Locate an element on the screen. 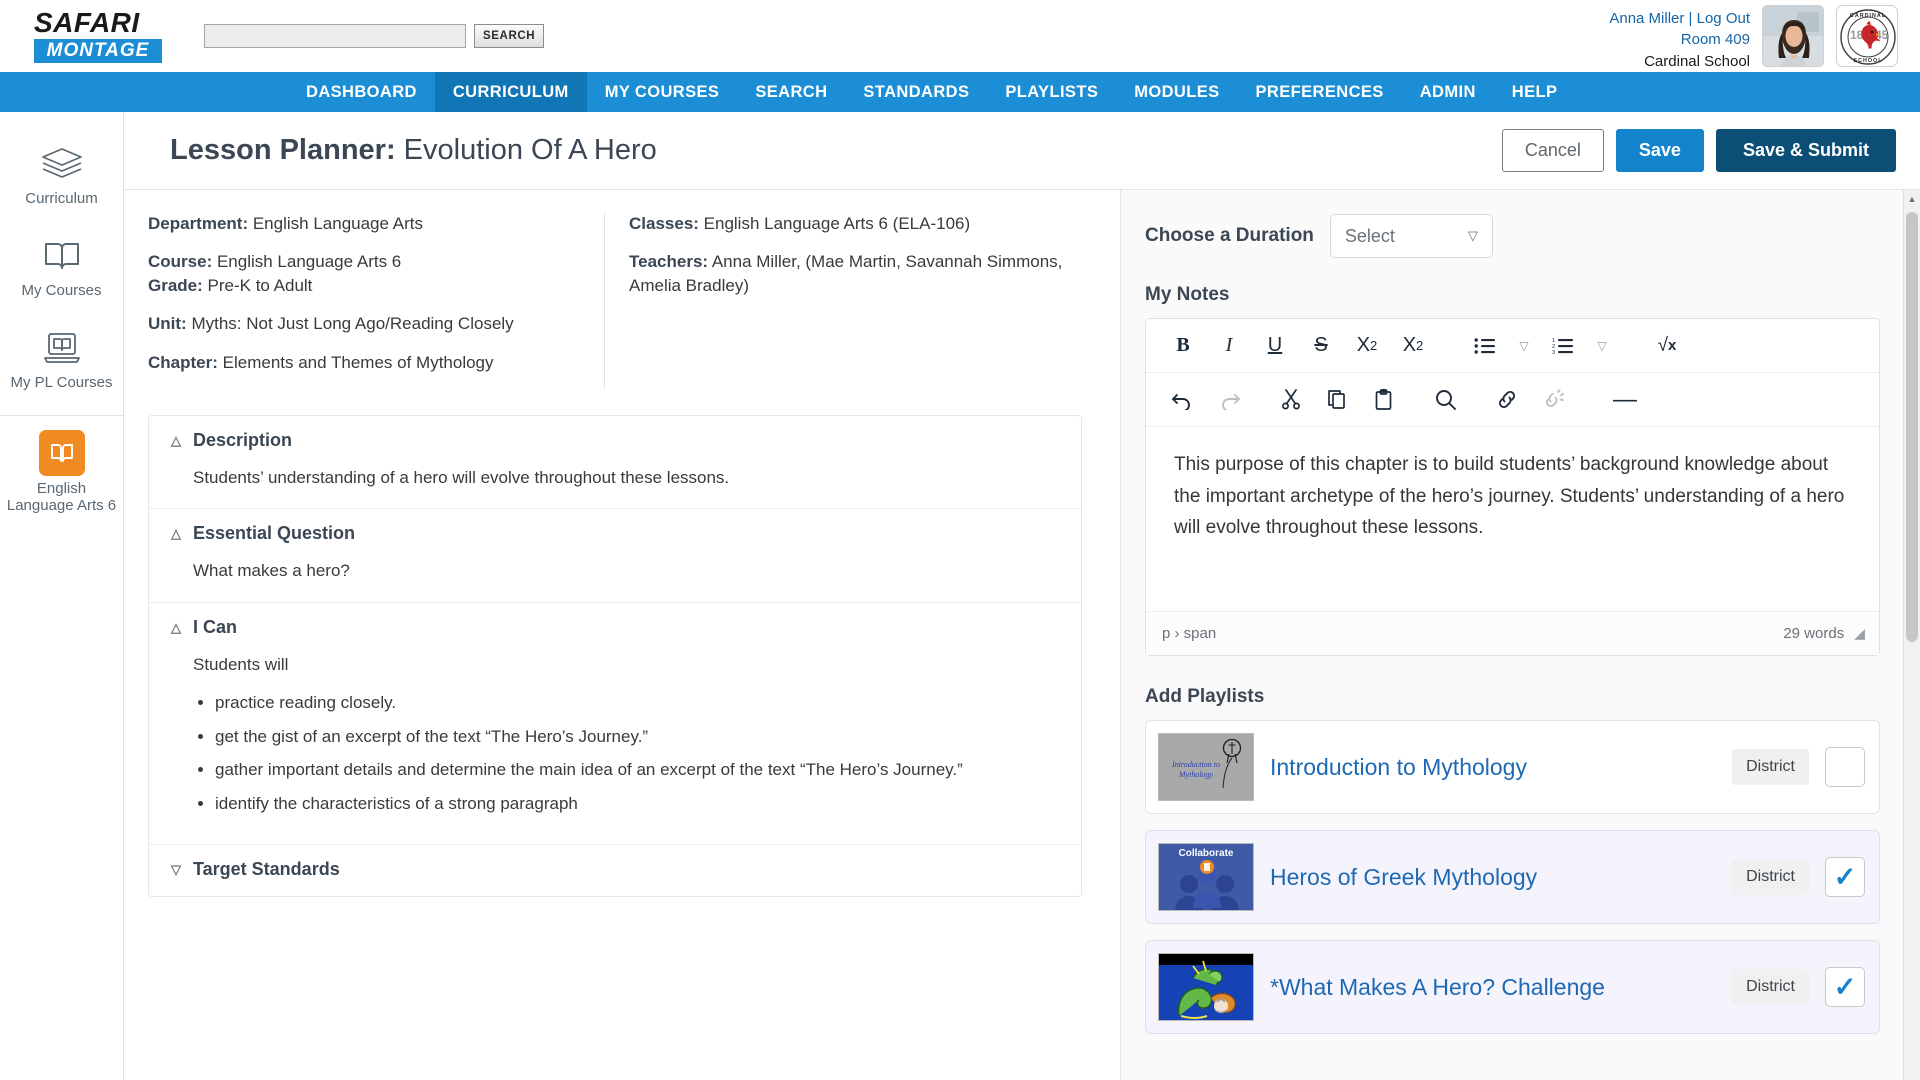  chevron-down-icon: ▽ is located at coordinates (1472, 235).